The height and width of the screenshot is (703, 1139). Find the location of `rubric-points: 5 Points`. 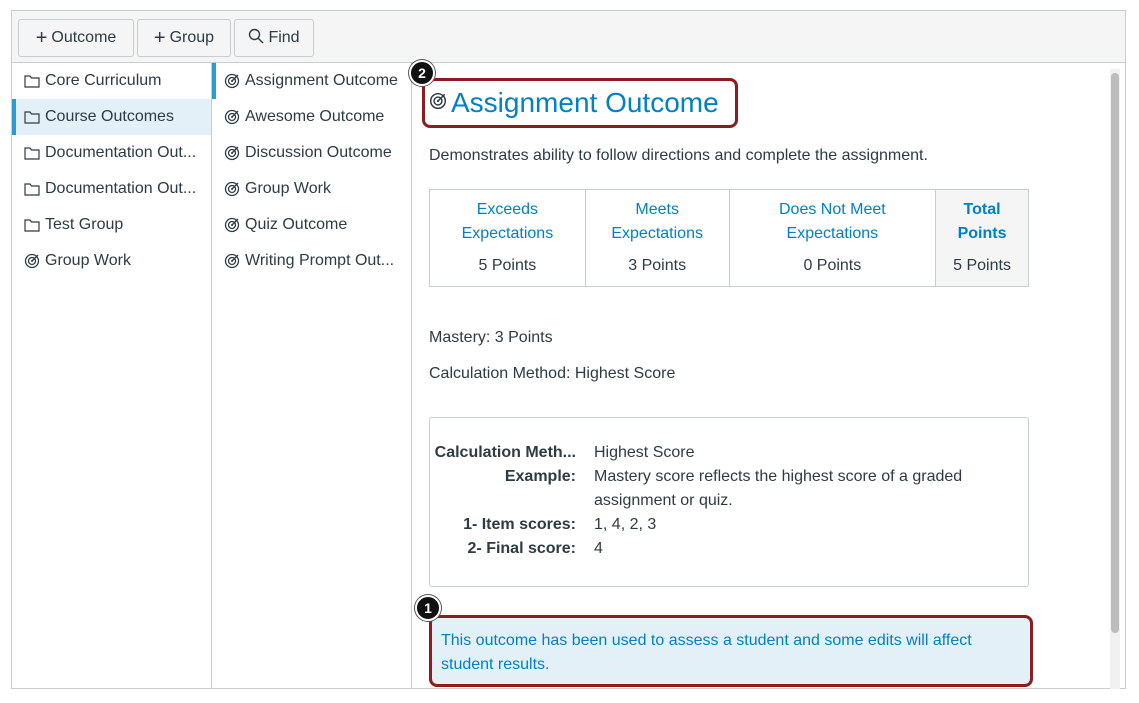

rubric-points: 5 Points is located at coordinates (507, 265).